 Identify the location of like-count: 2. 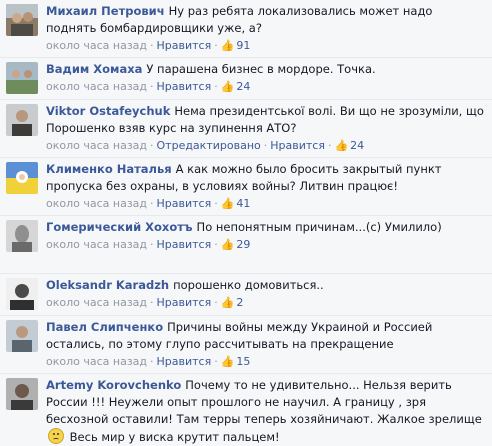
(239, 302).